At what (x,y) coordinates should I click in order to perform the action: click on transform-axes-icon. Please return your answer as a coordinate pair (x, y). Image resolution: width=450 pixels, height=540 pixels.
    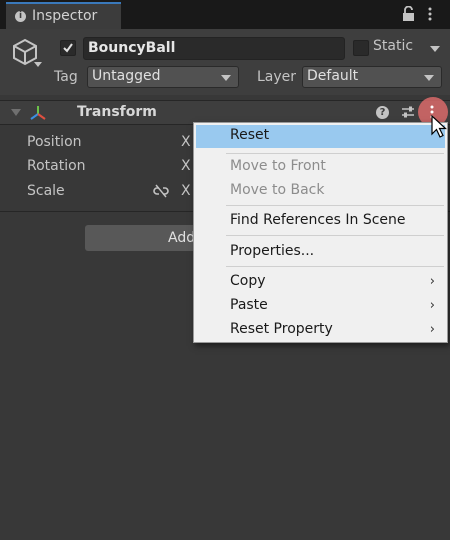
    Looking at the image, I should click on (38, 113).